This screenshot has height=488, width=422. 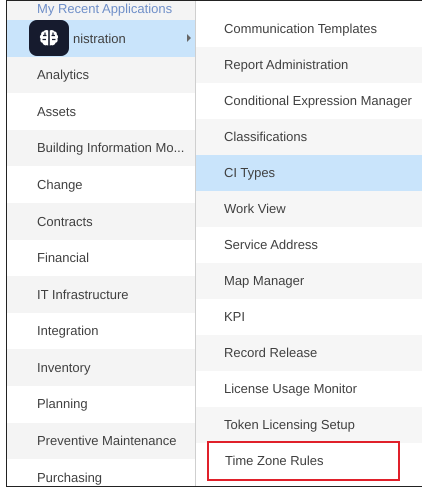 What do you see at coordinates (309, 65) in the screenshot?
I see `submenu-item: Report Administration` at bounding box center [309, 65].